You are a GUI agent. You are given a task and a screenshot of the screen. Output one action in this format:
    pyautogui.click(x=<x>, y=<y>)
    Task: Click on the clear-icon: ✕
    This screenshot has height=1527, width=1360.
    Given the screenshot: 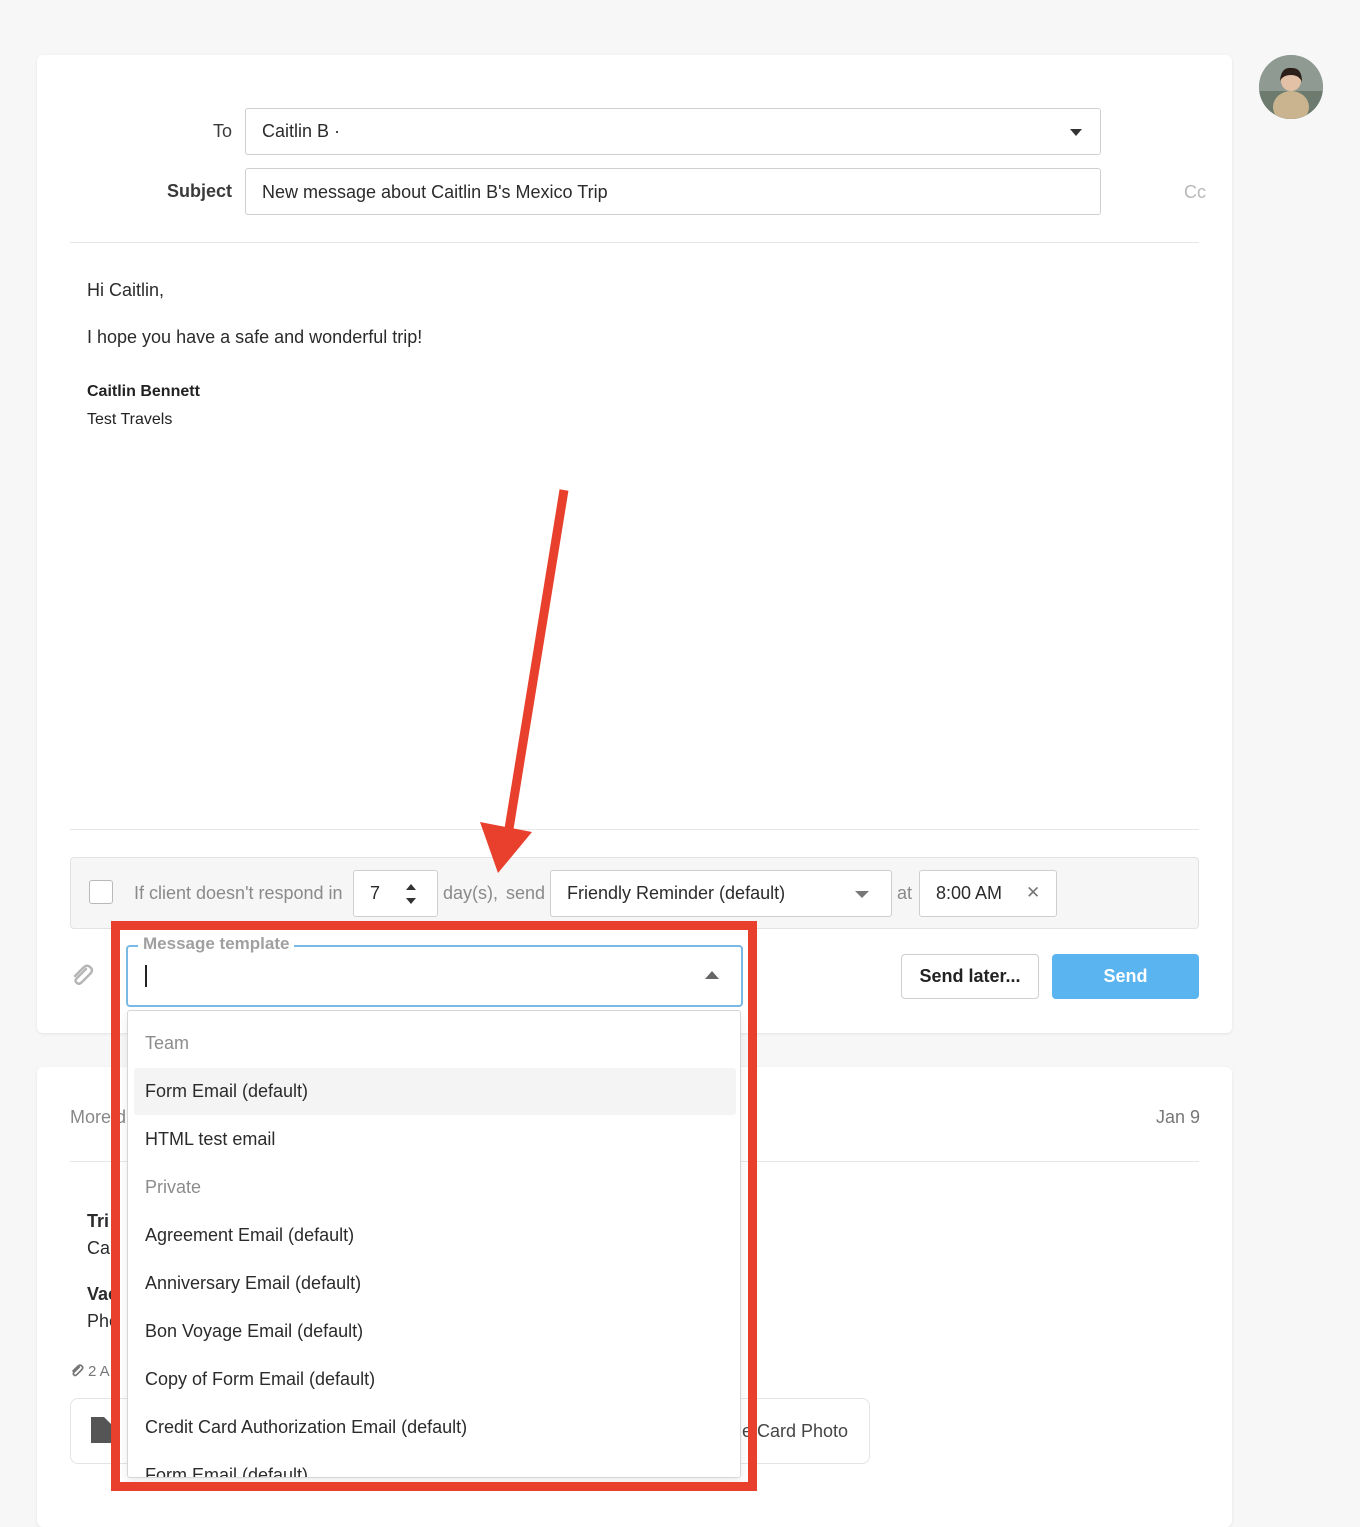 What is the action you would take?
    pyautogui.click(x=1033, y=893)
    